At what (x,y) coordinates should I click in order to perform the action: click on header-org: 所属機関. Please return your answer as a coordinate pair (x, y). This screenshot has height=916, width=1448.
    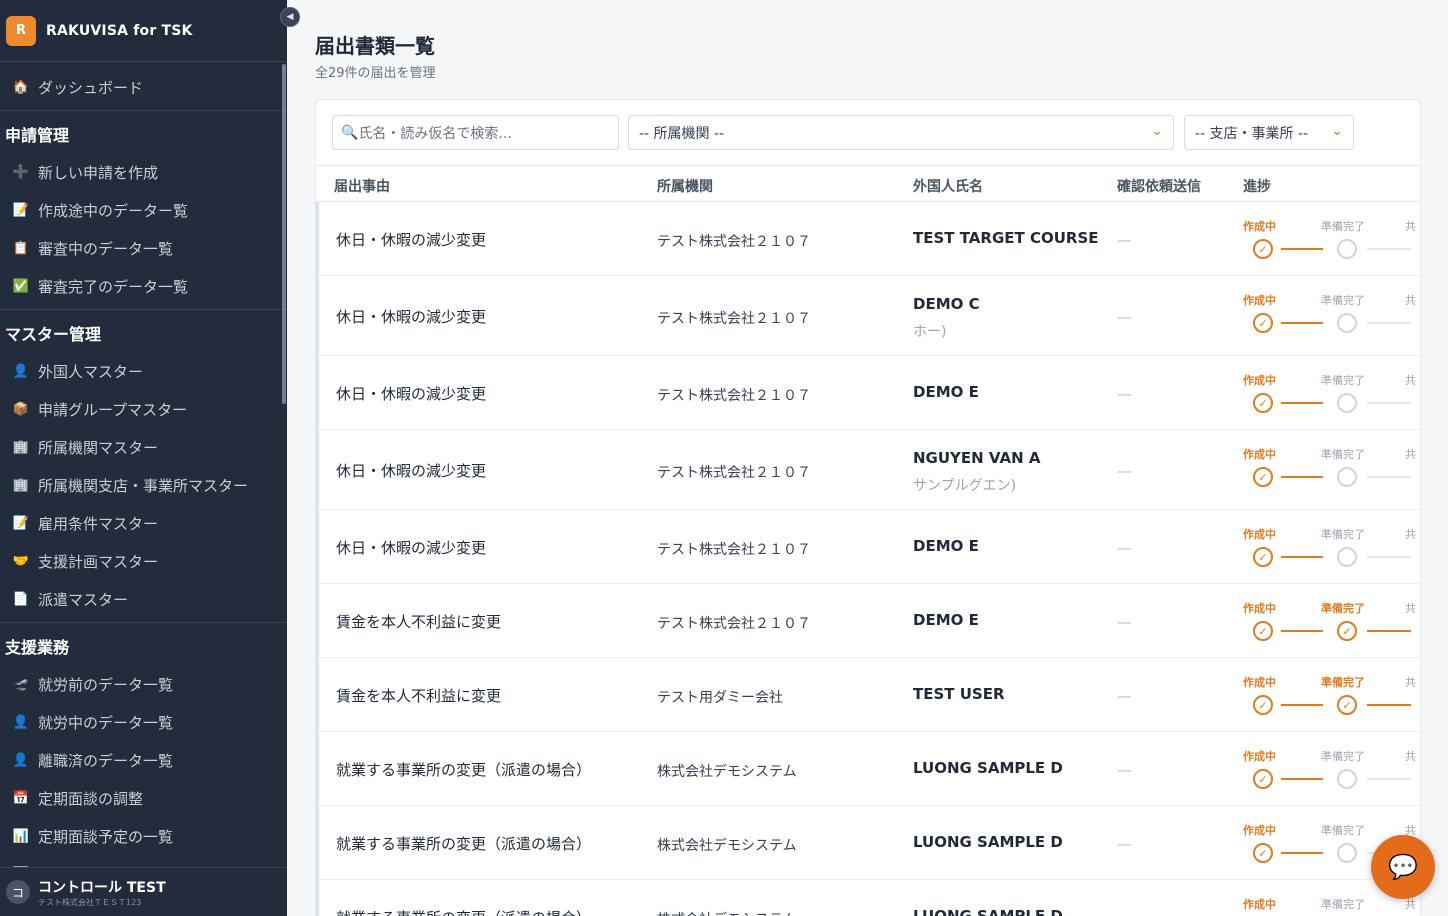
    Looking at the image, I should click on (685, 186).